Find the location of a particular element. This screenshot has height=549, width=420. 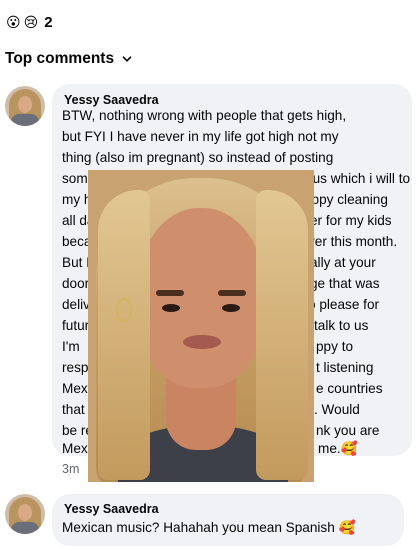

comment-text-line: o please for is located at coordinates (344, 304).